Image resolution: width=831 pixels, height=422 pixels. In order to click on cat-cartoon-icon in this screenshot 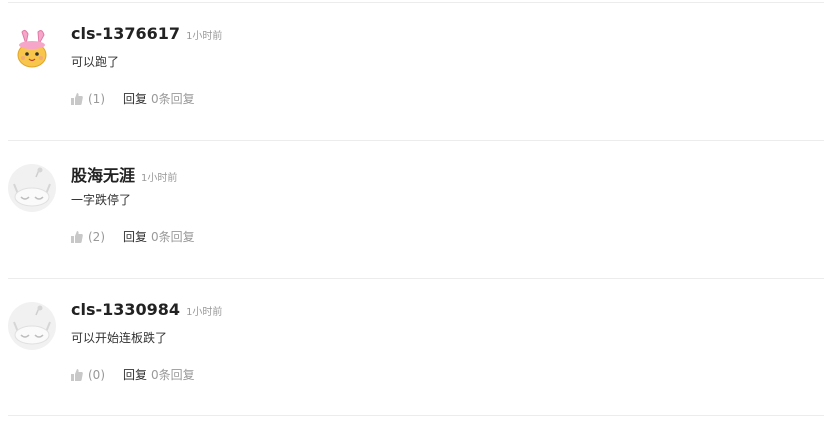, I will do `click(32, 50)`.